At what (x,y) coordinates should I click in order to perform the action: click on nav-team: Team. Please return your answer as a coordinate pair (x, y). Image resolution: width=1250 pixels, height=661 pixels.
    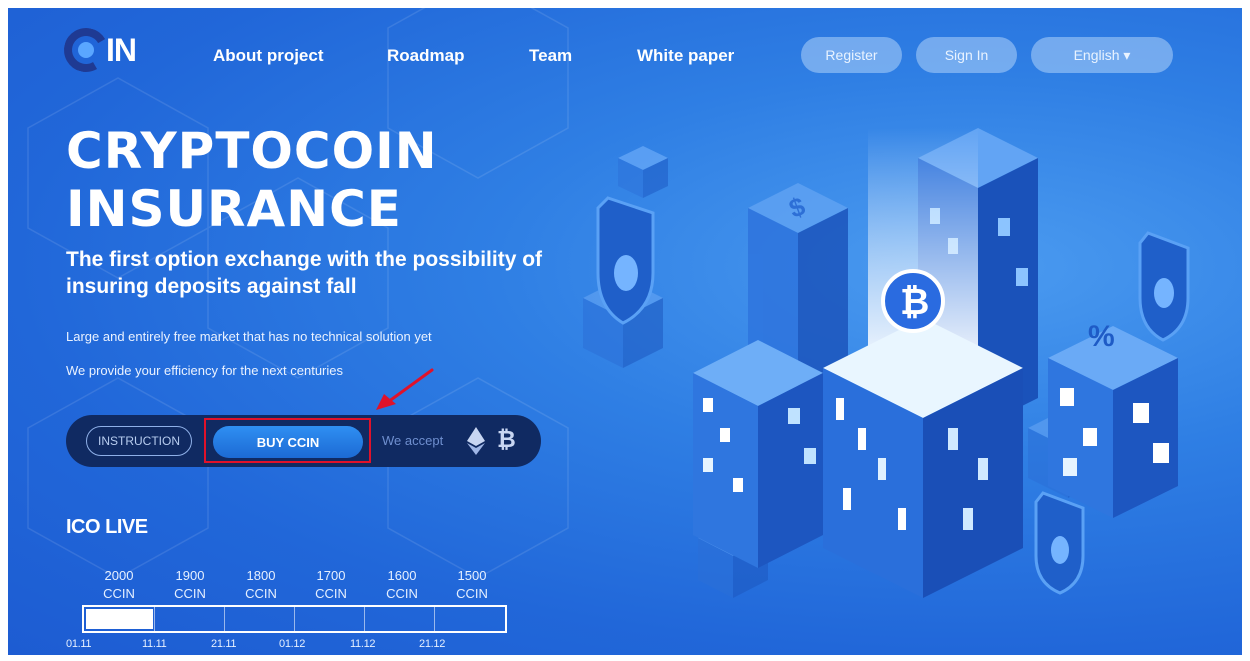
    Looking at the image, I should click on (550, 56).